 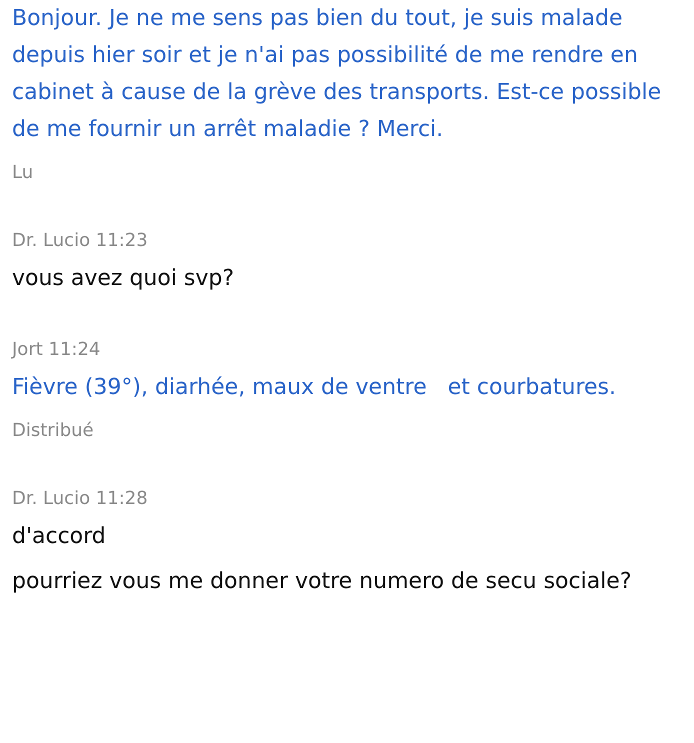 What do you see at coordinates (80, 499) in the screenshot?
I see `sender-time-label: Dr. Lucio 11:28` at bounding box center [80, 499].